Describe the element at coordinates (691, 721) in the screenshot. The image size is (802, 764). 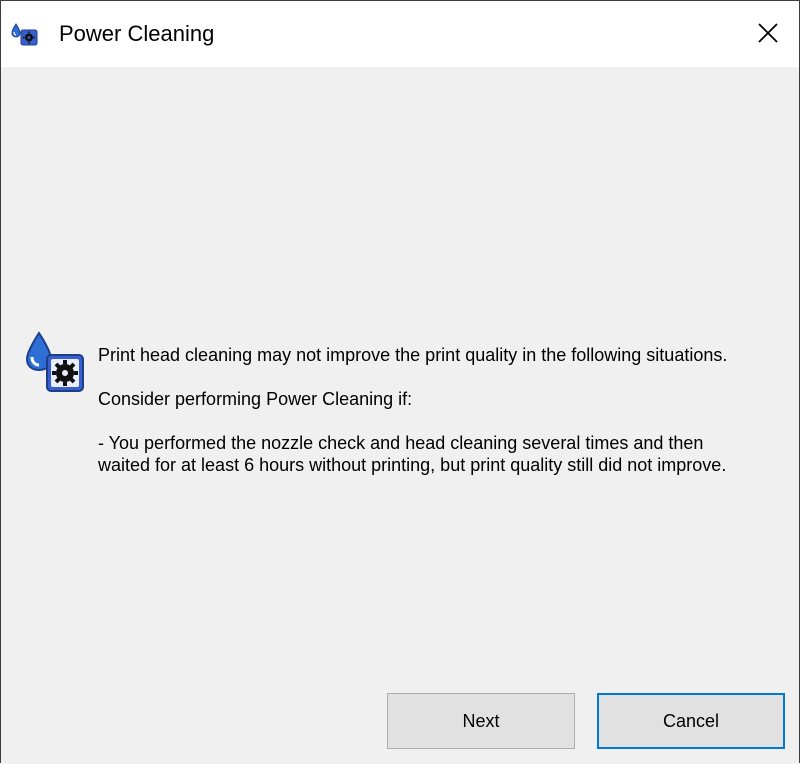
I see `cancel-button: Cancel` at that location.